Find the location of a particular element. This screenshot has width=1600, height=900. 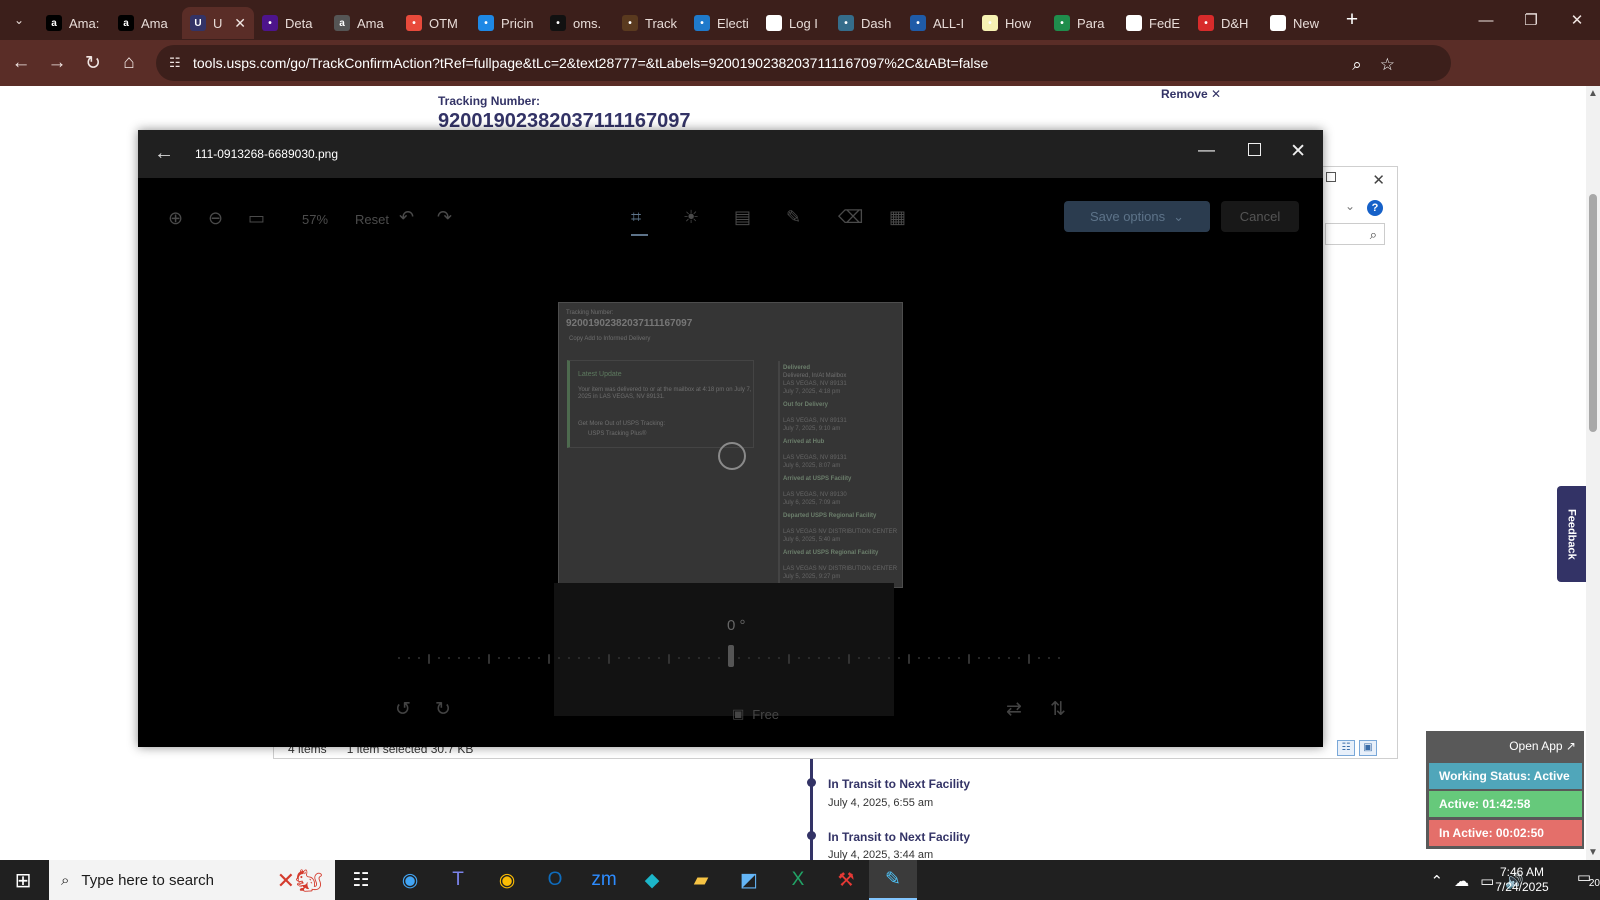

tab-search-chevron-icon: ⌄ is located at coordinates (19, 20).